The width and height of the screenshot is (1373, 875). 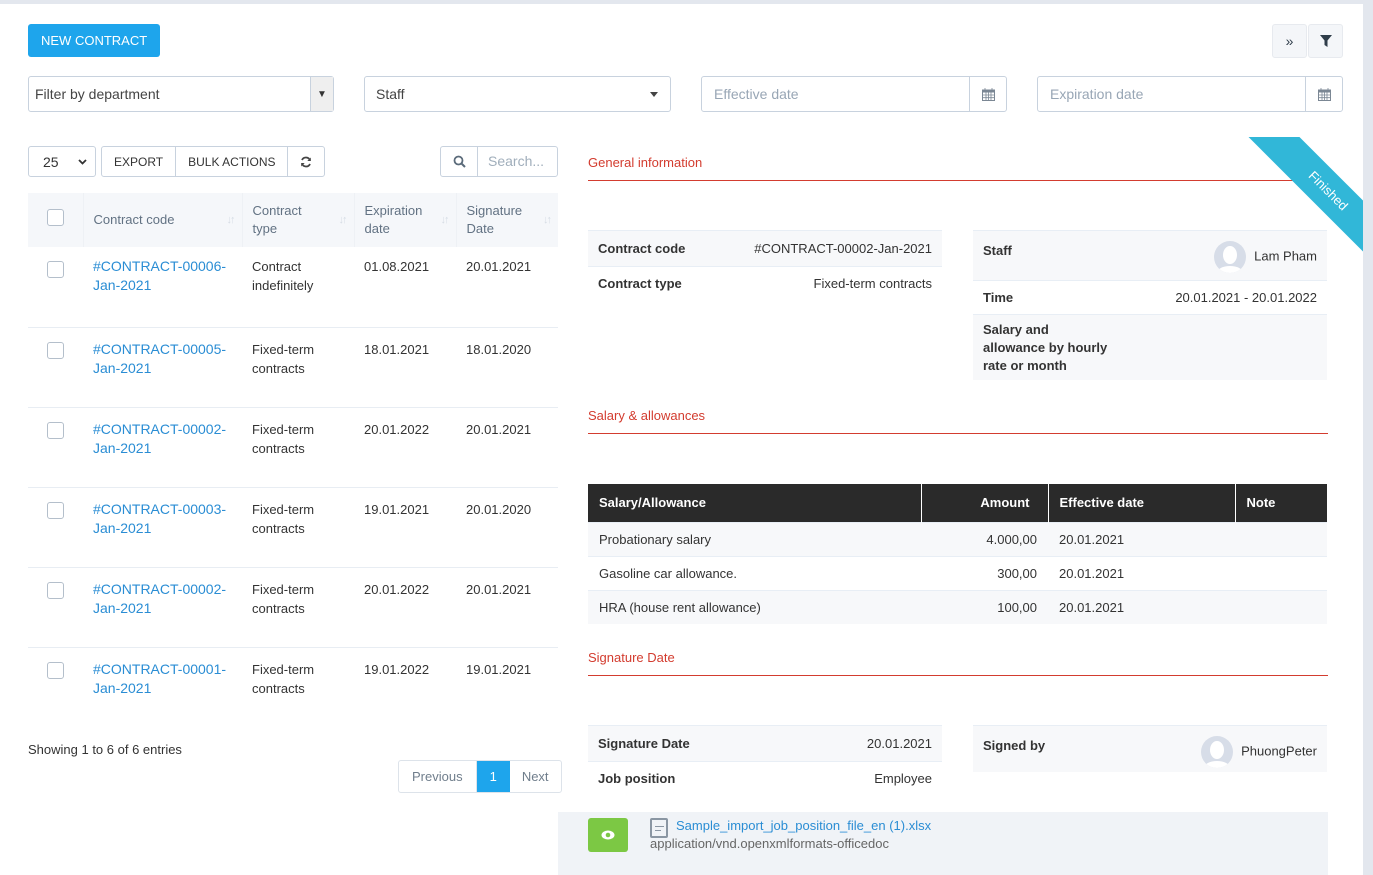 I want to click on contract-code-cell: #CONTRACT-00006- Jan-2021, so click(x=162, y=287).